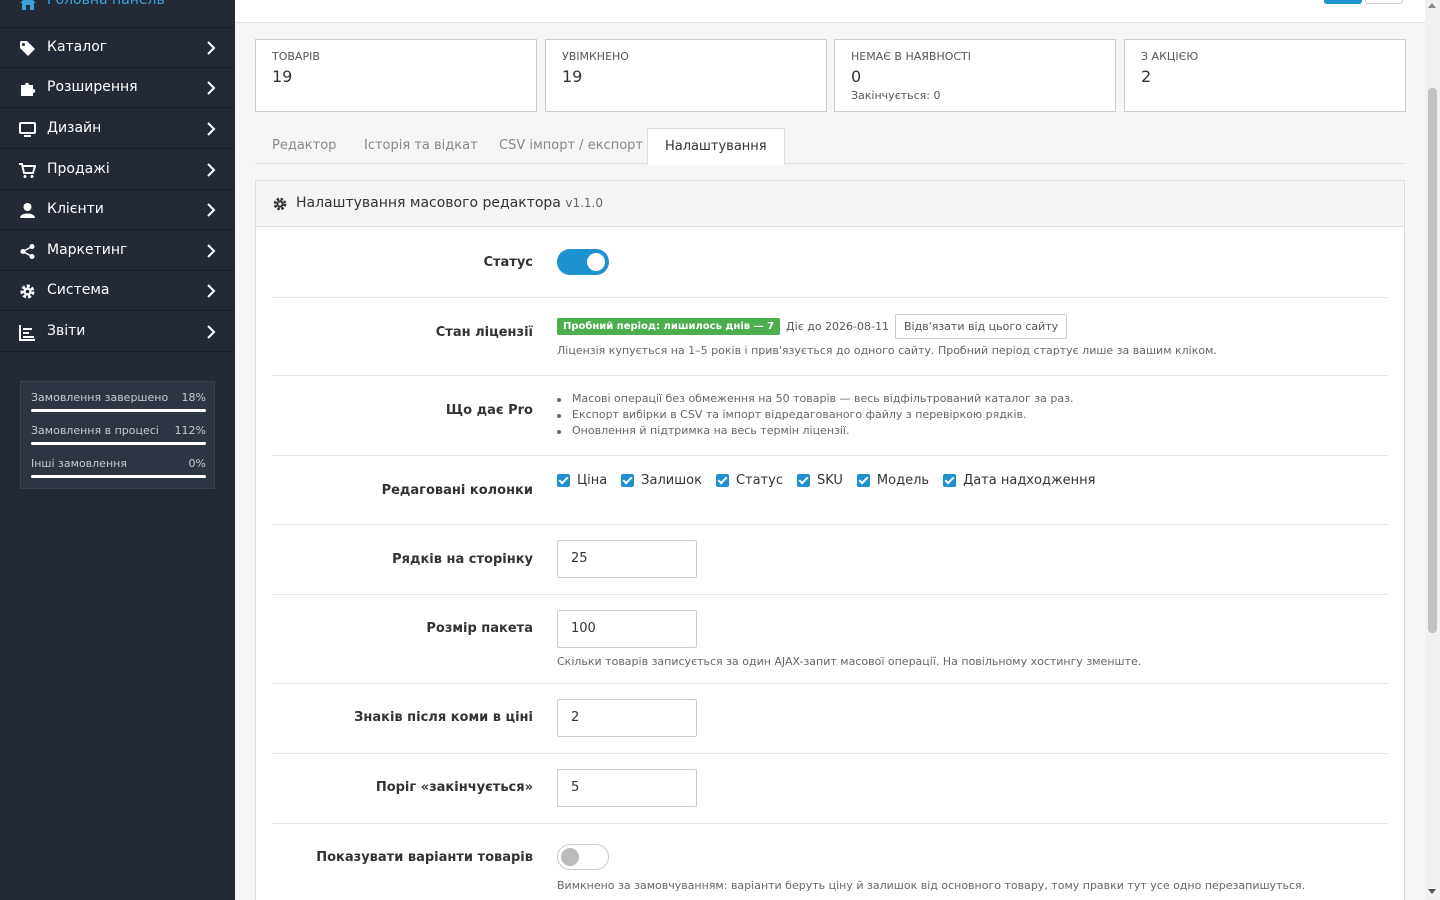  I want to click on rows-per-page-input: 25, so click(627, 559).